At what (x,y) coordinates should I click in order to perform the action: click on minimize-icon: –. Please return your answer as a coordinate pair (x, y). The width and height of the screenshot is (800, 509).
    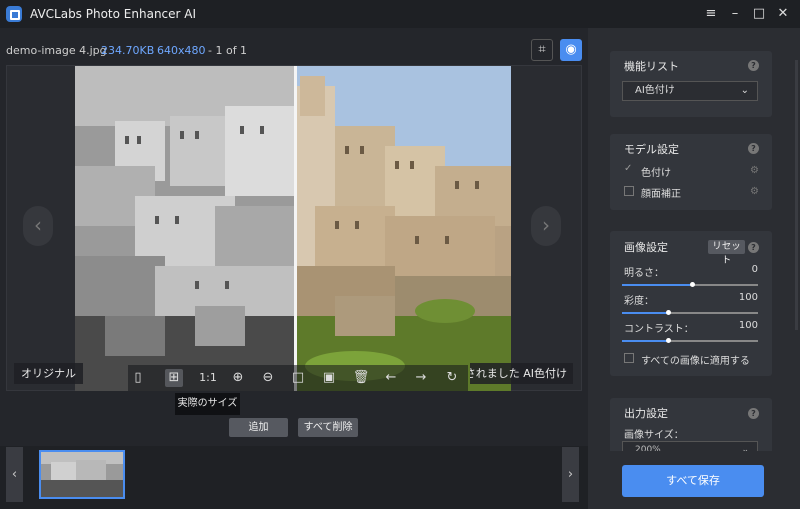
    Looking at the image, I should click on (735, 14).